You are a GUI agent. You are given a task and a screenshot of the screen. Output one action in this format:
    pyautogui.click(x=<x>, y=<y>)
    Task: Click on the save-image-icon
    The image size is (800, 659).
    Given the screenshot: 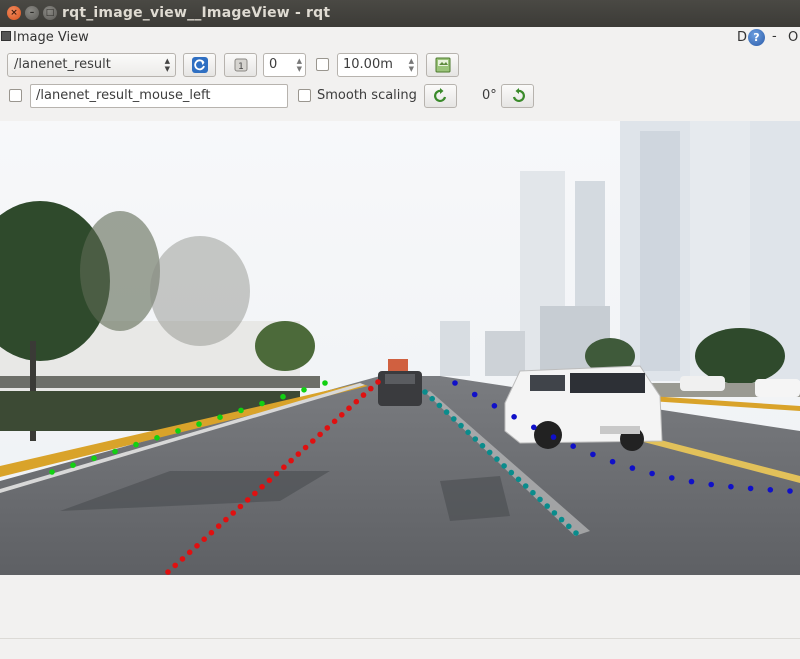 What is the action you would take?
    pyautogui.click(x=442, y=65)
    